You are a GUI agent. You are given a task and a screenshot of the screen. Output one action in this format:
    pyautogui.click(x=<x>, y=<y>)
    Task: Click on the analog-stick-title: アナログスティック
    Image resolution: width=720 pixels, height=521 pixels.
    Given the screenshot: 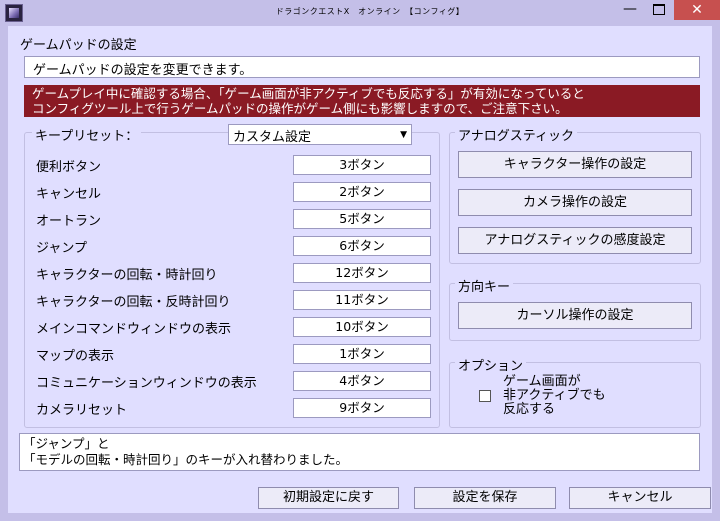 What is the action you would take?
    pyautogui.click(x=516, y=134)
    